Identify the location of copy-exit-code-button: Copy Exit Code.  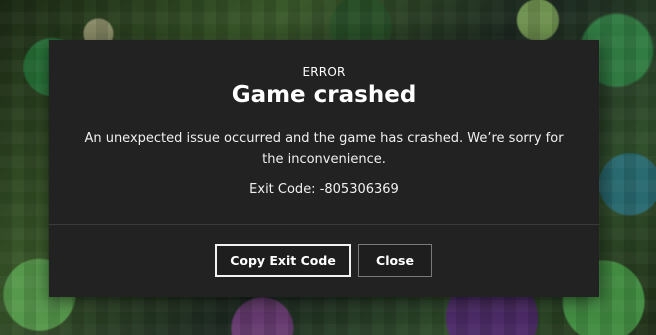
(283, 260).